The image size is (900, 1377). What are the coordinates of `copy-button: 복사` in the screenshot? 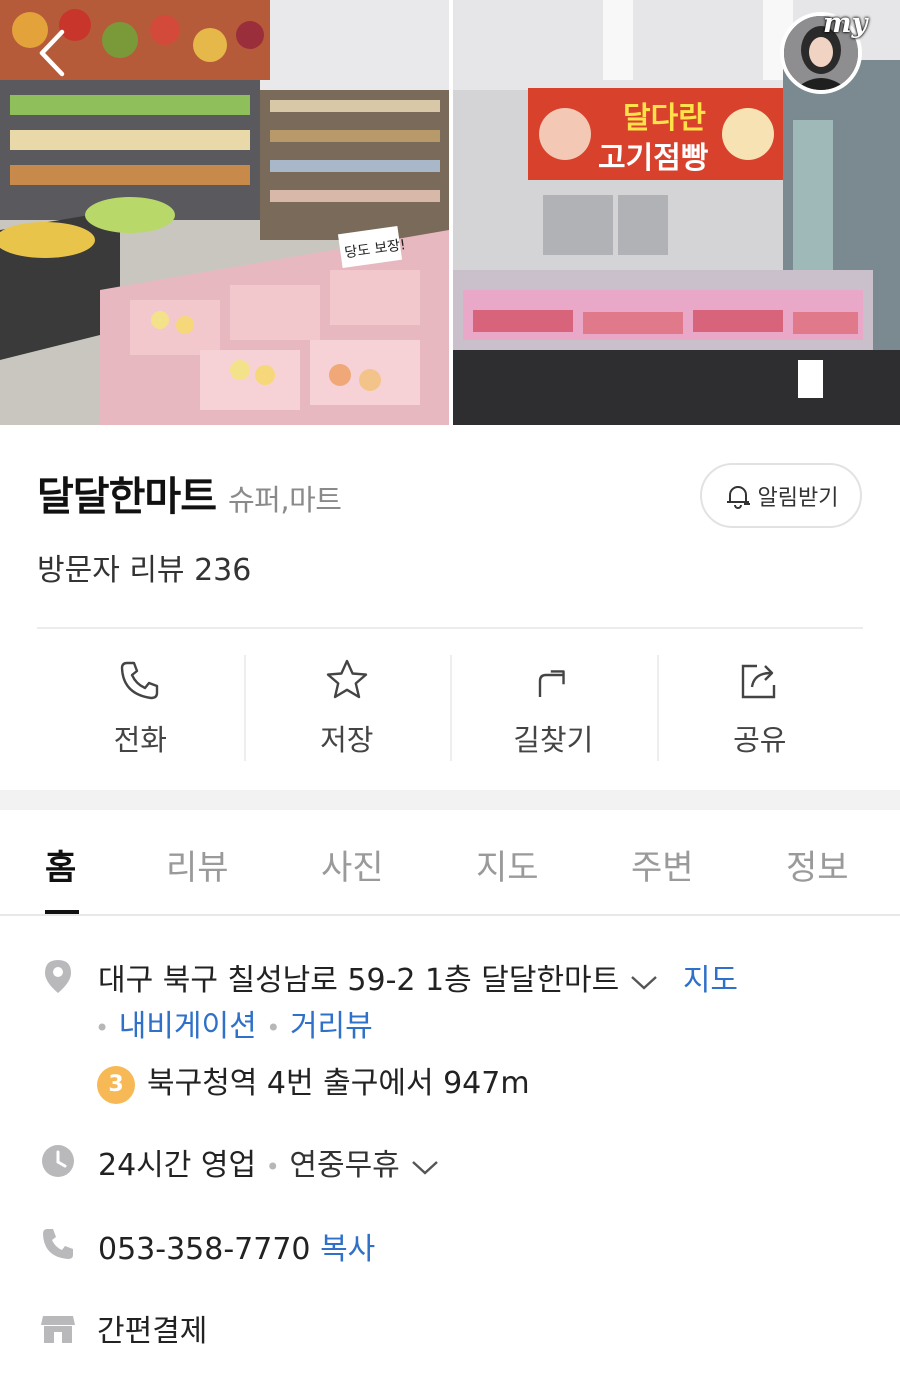 It's located at (347, 1249).